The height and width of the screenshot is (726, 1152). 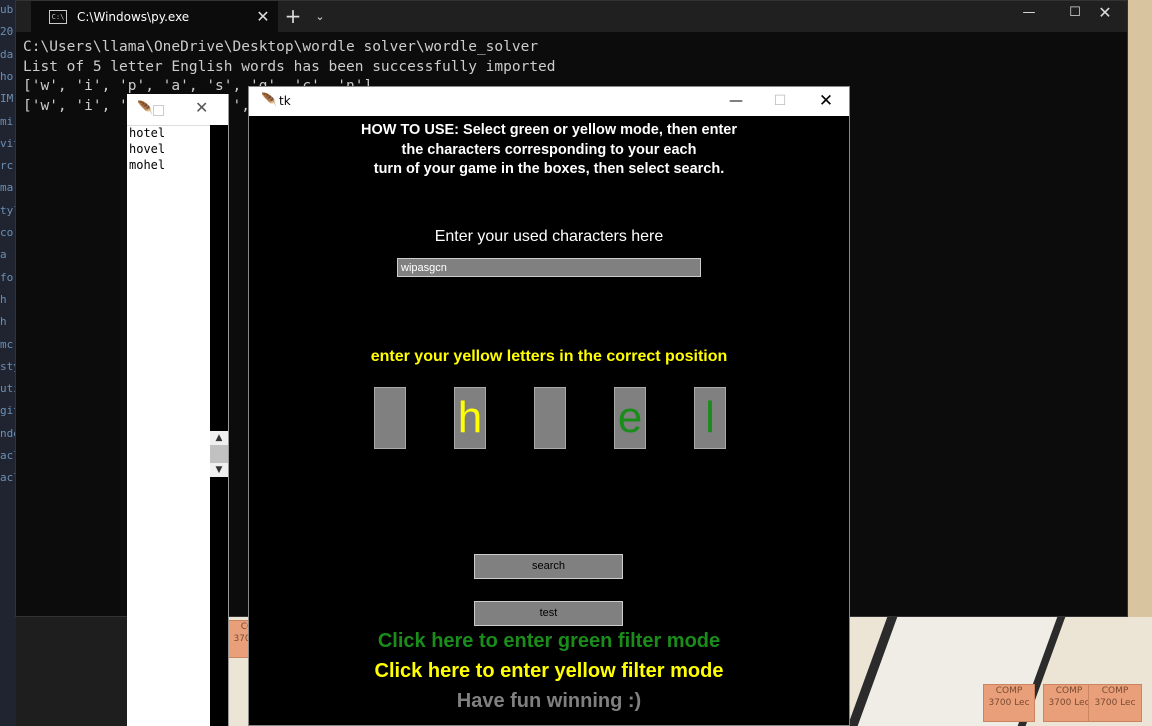 I want to click on terminal-titlebar: C:\ C:\Windows\py.exe ✕ + ⌄ — ☐ ✕, so click(x=571, y=16).